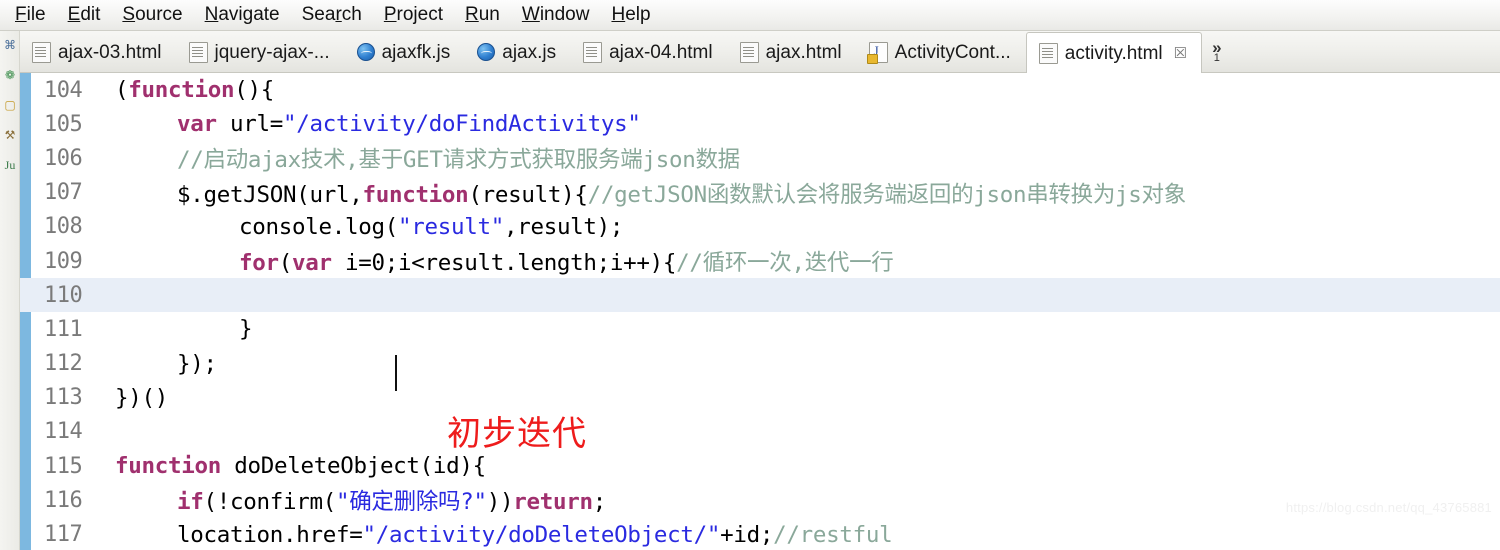 This screenshot has height=550, width=1500. Describe the element at coordinates (785, 263) in the screenshot. I see `token-cmt: //循环一次,迭代一行` at that location.